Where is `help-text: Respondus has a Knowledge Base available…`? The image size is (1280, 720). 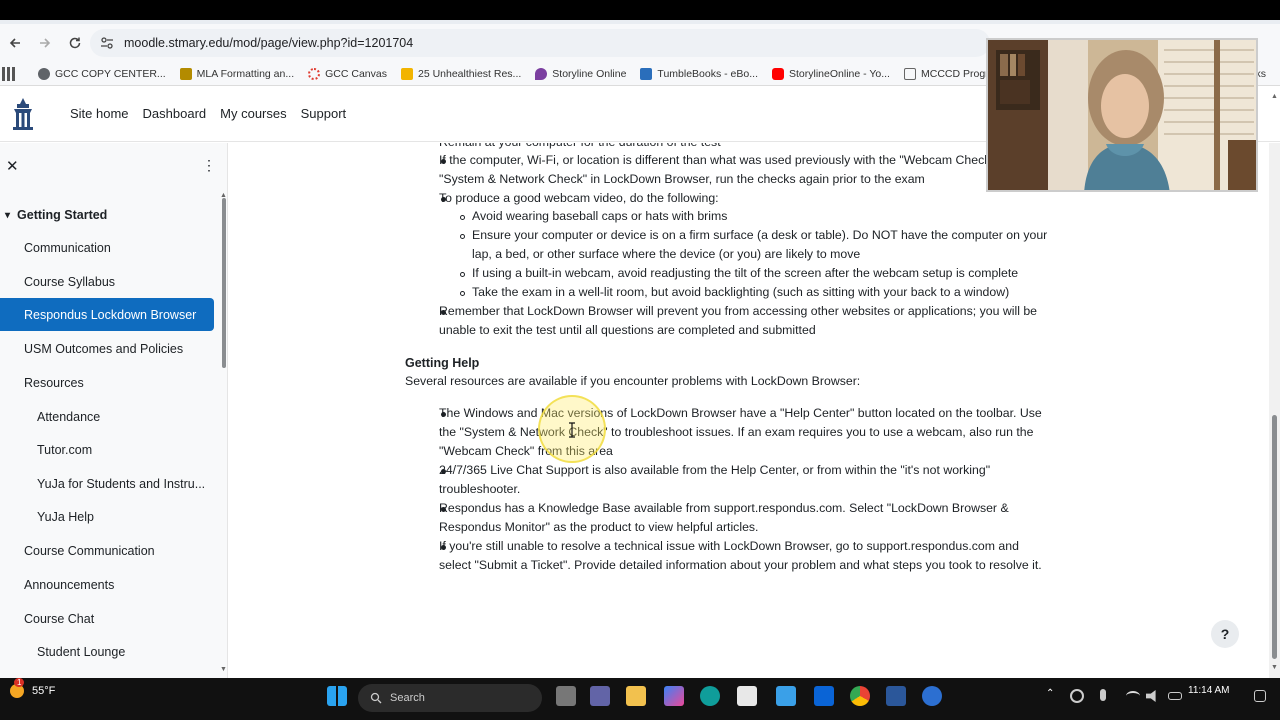 help-text: Respondus has a Knowledge Base available… is located at coordinates (724, 508).